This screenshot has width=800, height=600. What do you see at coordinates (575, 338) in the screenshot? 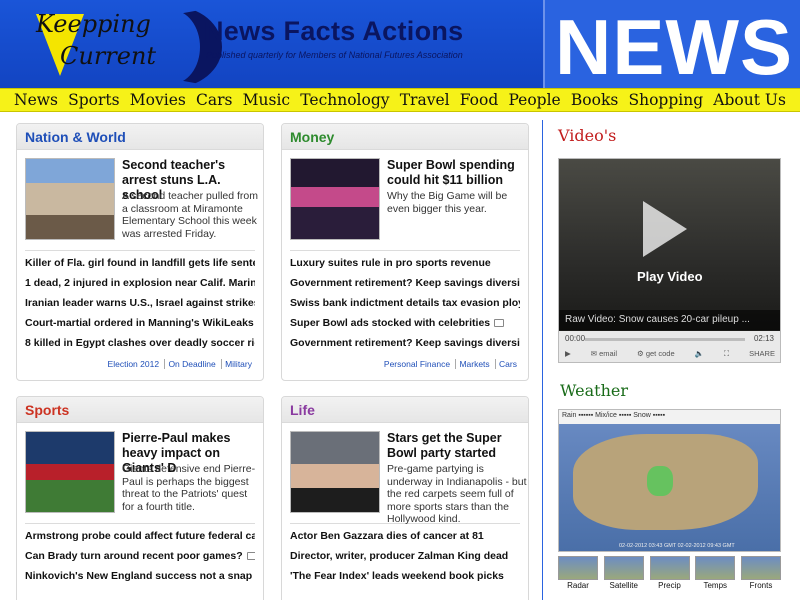
I see `time-current: 00:00` at bounding box center [575, 338].